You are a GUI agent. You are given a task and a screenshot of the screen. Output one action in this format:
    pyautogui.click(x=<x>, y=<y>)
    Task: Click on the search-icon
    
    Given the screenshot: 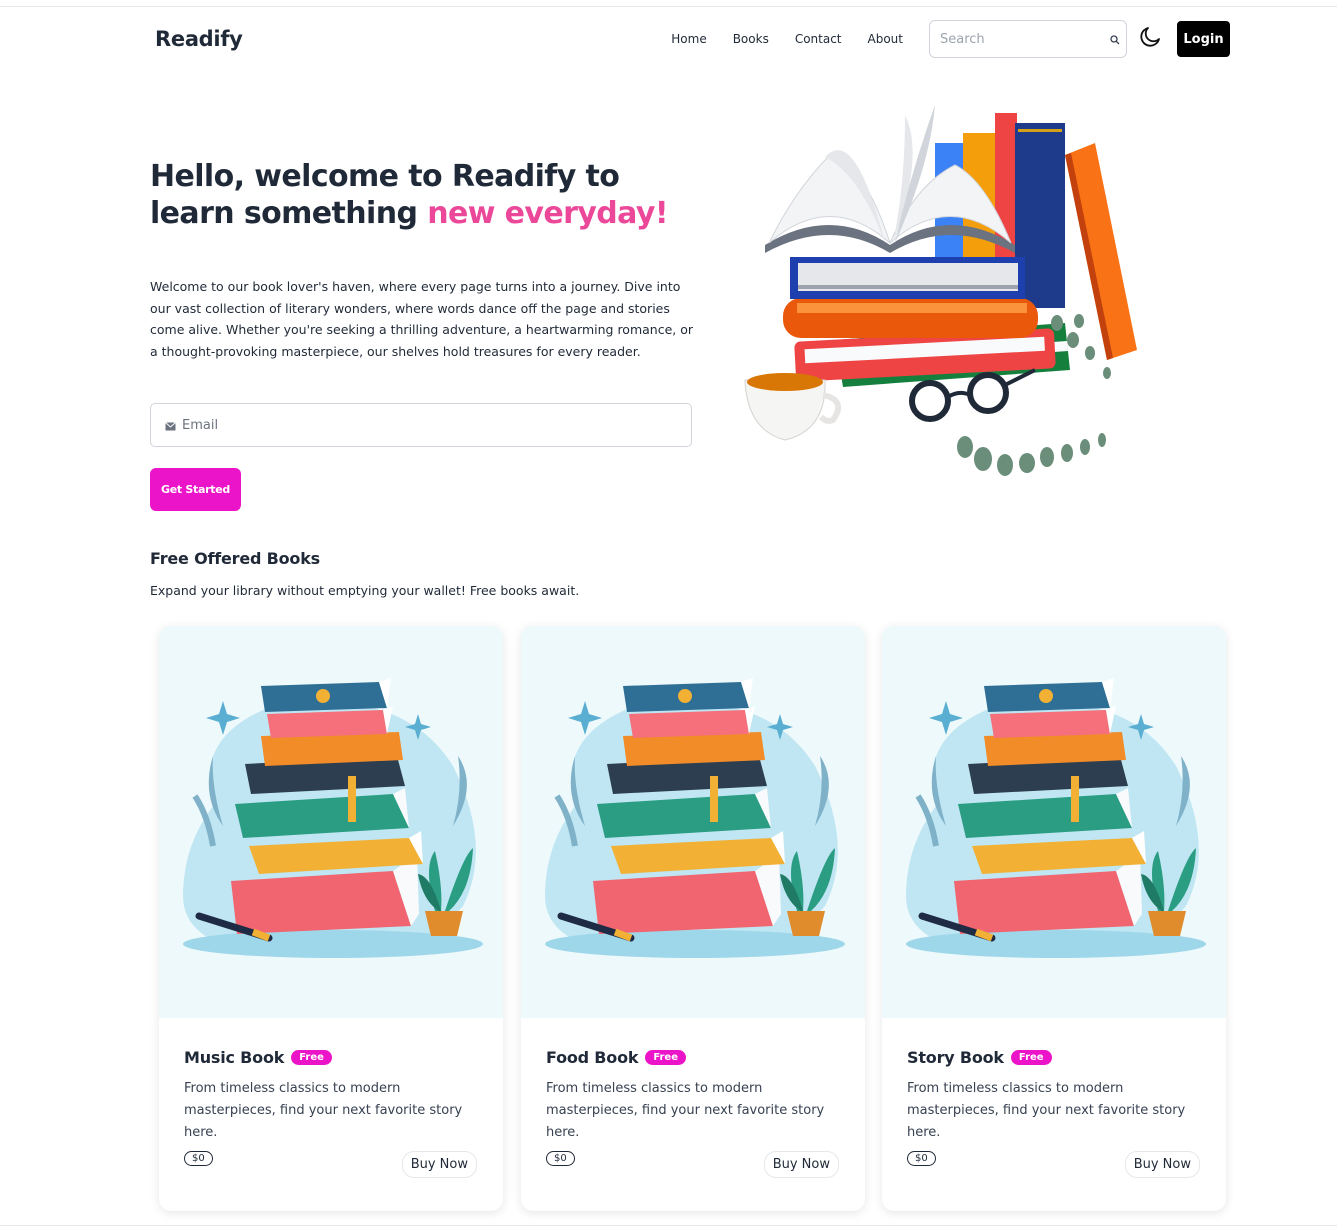 What is the action you would take?
    pyautogui.click(x=1115, y=39)
    